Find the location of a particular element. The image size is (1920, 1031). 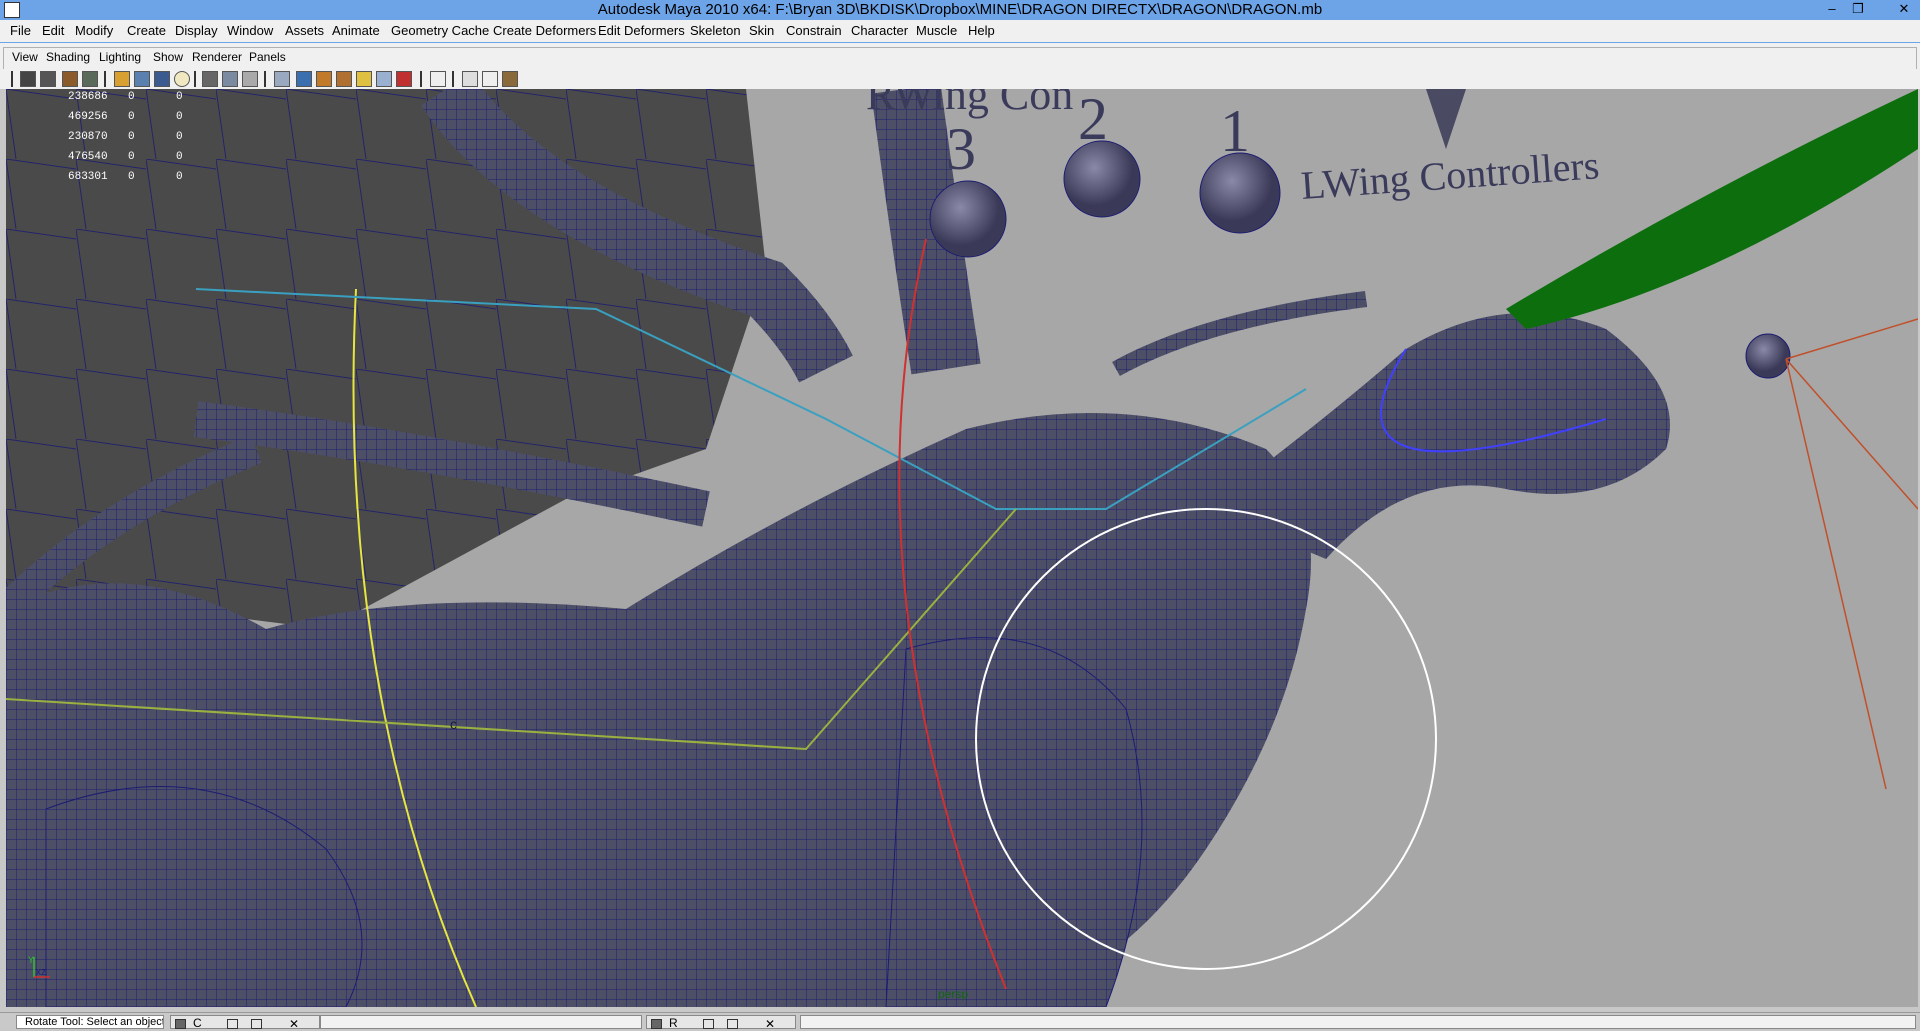

panel-menu-view: View is located at coordinates (25, 57).